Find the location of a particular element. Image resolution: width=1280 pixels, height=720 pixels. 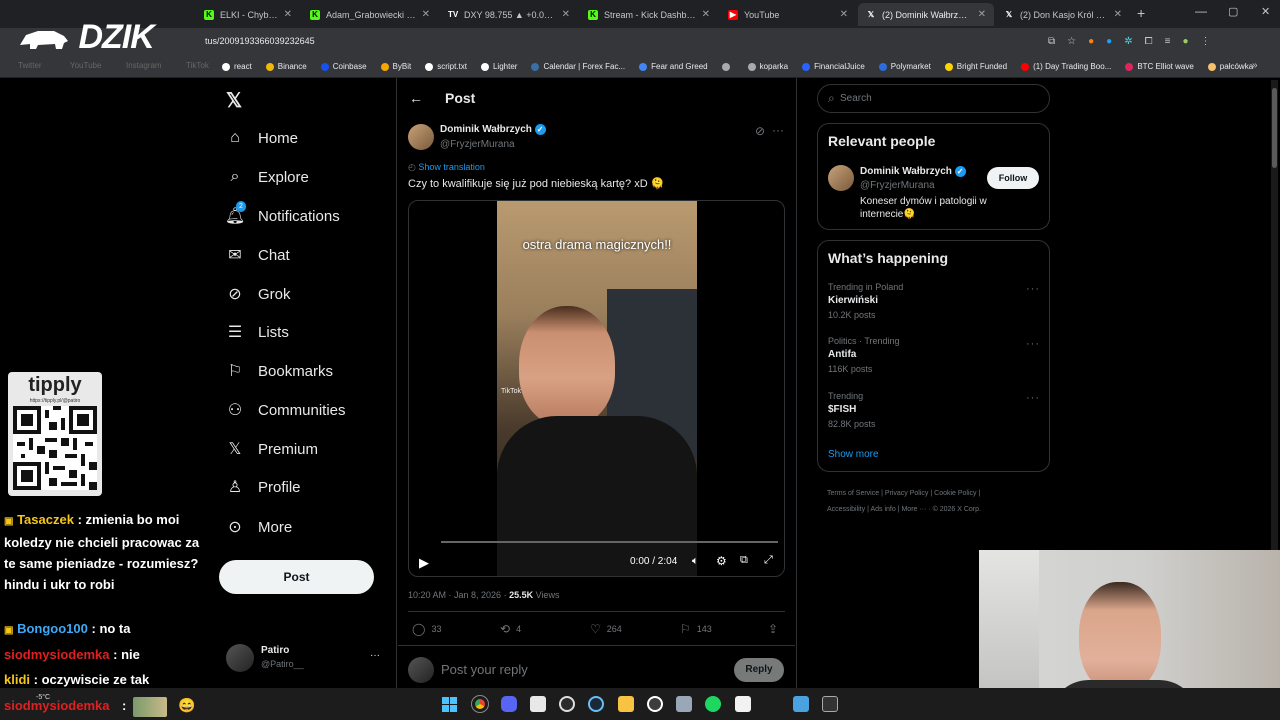

puzzle-icon: ⧠ is located at coordinates (1149, 41).